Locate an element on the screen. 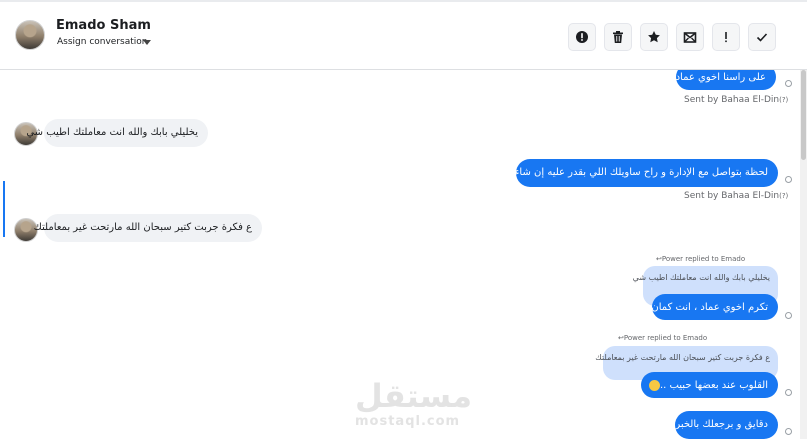  mark-unread-button is located at coordinates (690, 37).